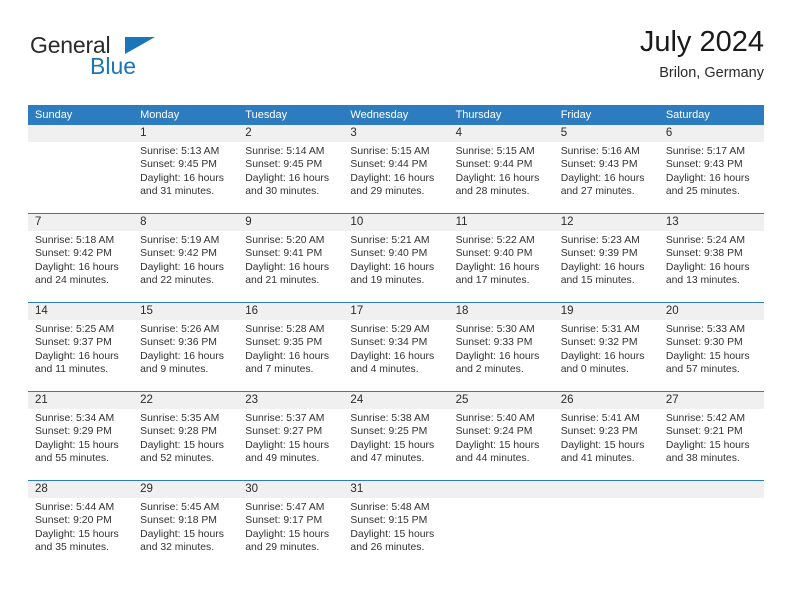 The image size is (792, 612). What do you see at coordinates (185, 133) in the screenshot?
I see `day-number: 1` at bounding box center [185, 133].